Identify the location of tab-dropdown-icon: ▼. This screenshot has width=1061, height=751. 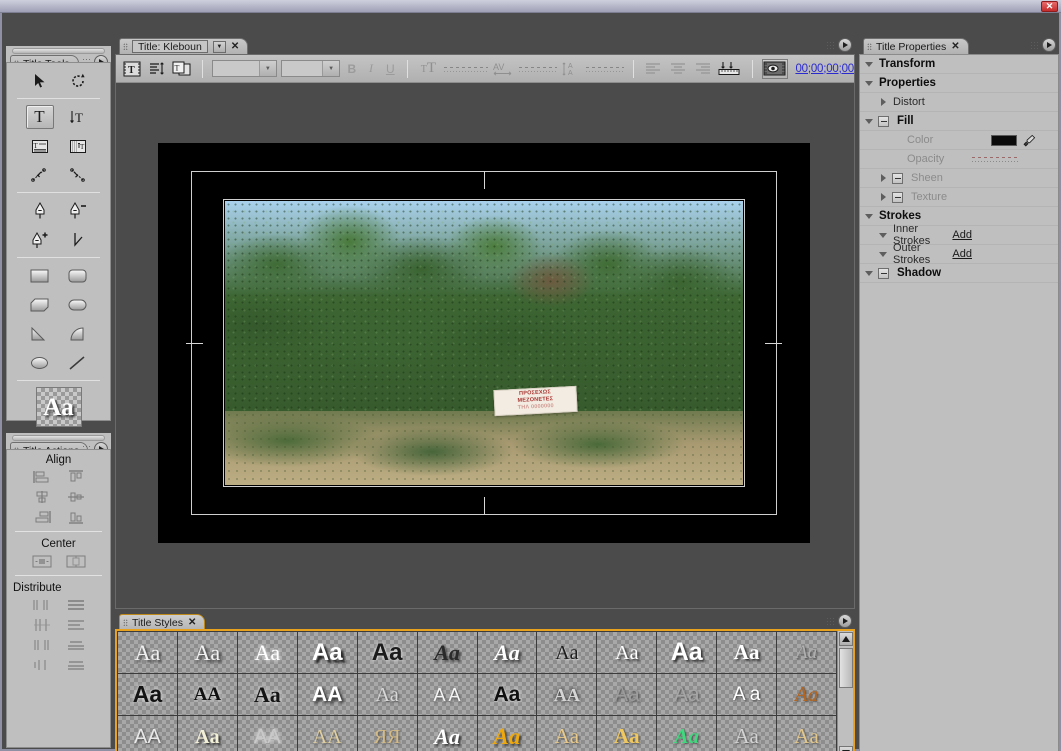
(219, 46).